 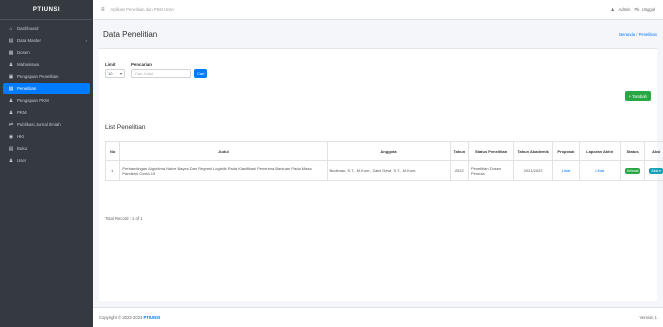 I want to click on database-icon: ▤, so click(x=11, y=40).